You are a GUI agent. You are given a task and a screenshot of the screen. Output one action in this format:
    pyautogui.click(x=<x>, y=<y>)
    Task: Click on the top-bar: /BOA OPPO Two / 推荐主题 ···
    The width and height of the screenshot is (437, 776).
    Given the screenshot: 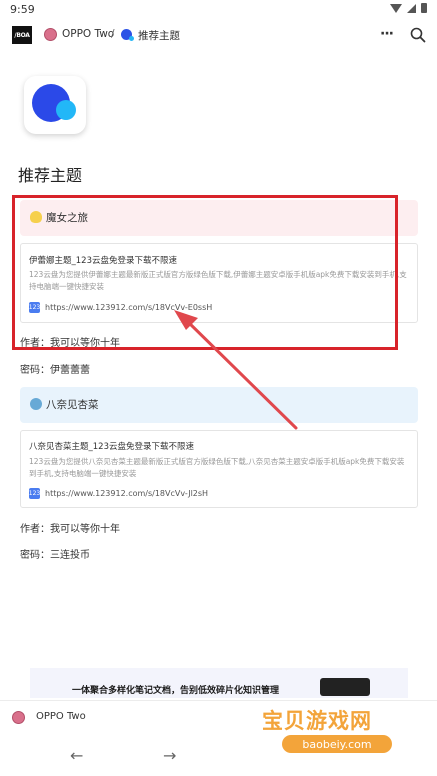 What is the action you would take?
    pyautogui.click(x=218, y=36)
    